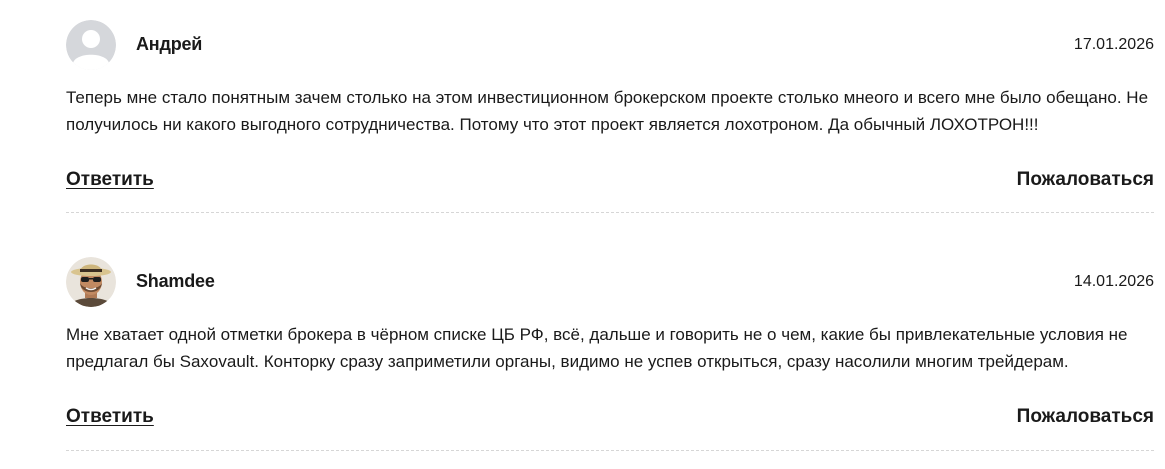  I want to click on comment-date: 17.01.2026, so click(1113, 44).